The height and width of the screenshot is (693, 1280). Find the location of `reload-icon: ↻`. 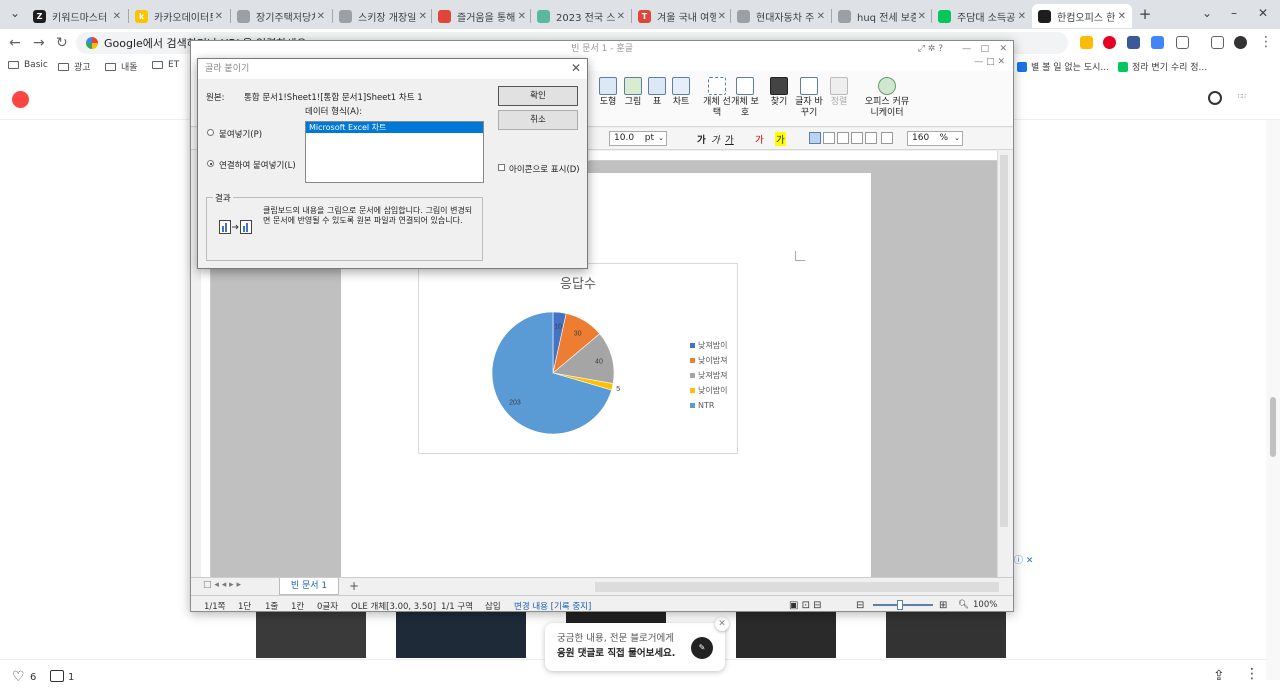

reload-icon: ↻ is located at coordinates (62, 43).